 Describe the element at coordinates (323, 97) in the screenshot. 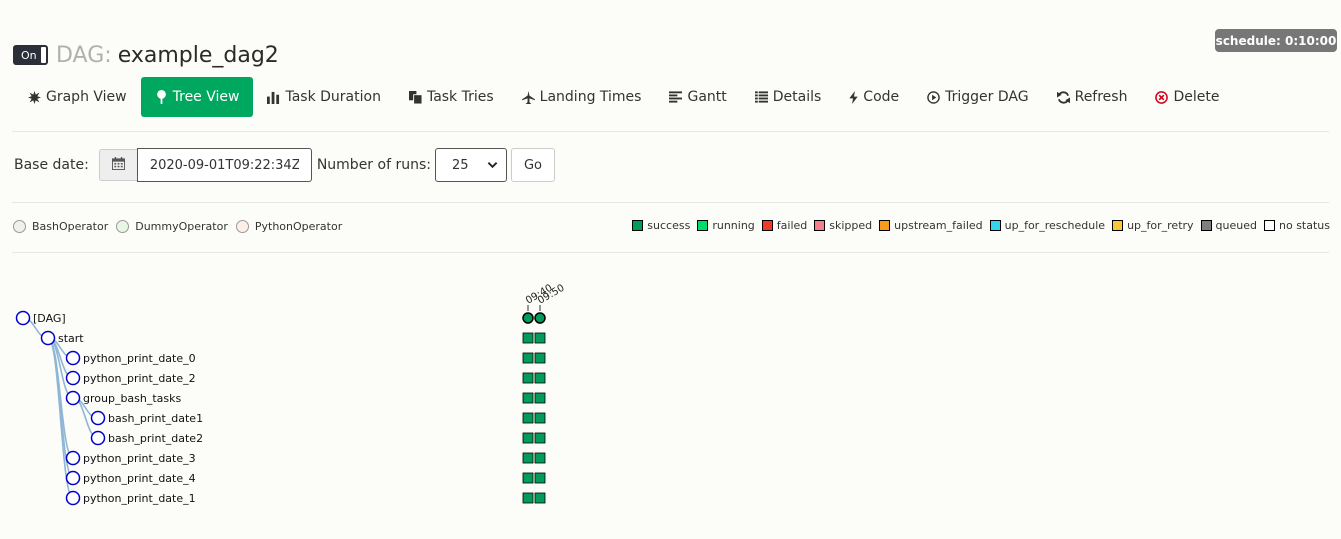

I see `tab-task-duration: Task Duration` at that location.